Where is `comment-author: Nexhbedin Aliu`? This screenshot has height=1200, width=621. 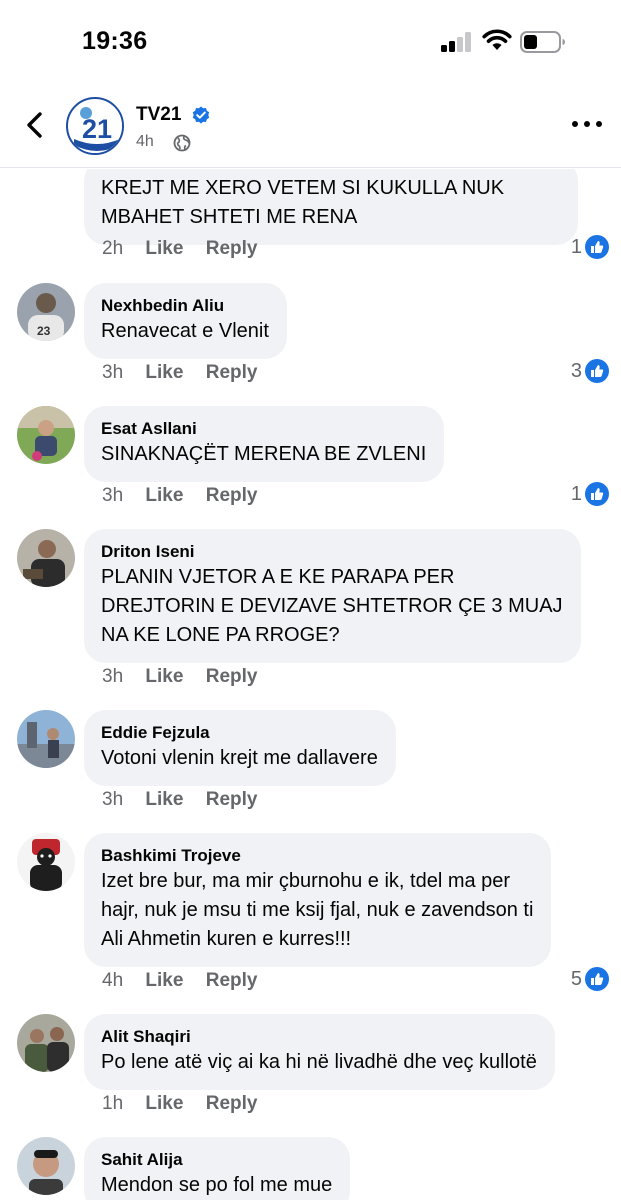 comment-author: Nexhbedin Aliu is located at coordinates (185, 306).